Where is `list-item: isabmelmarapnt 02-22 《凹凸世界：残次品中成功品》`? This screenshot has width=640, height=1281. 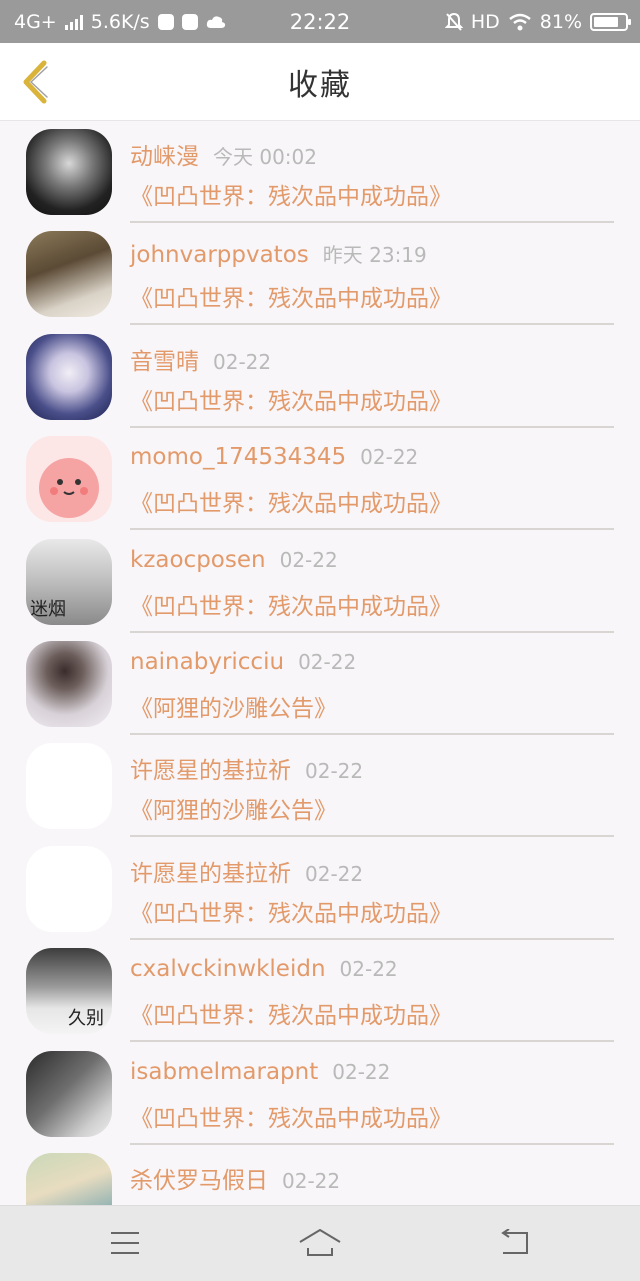 list-item: isabmelmarapnt 02-22 《凹凸世界：残次品中成功品》 is located at coordinates (320, 1094).